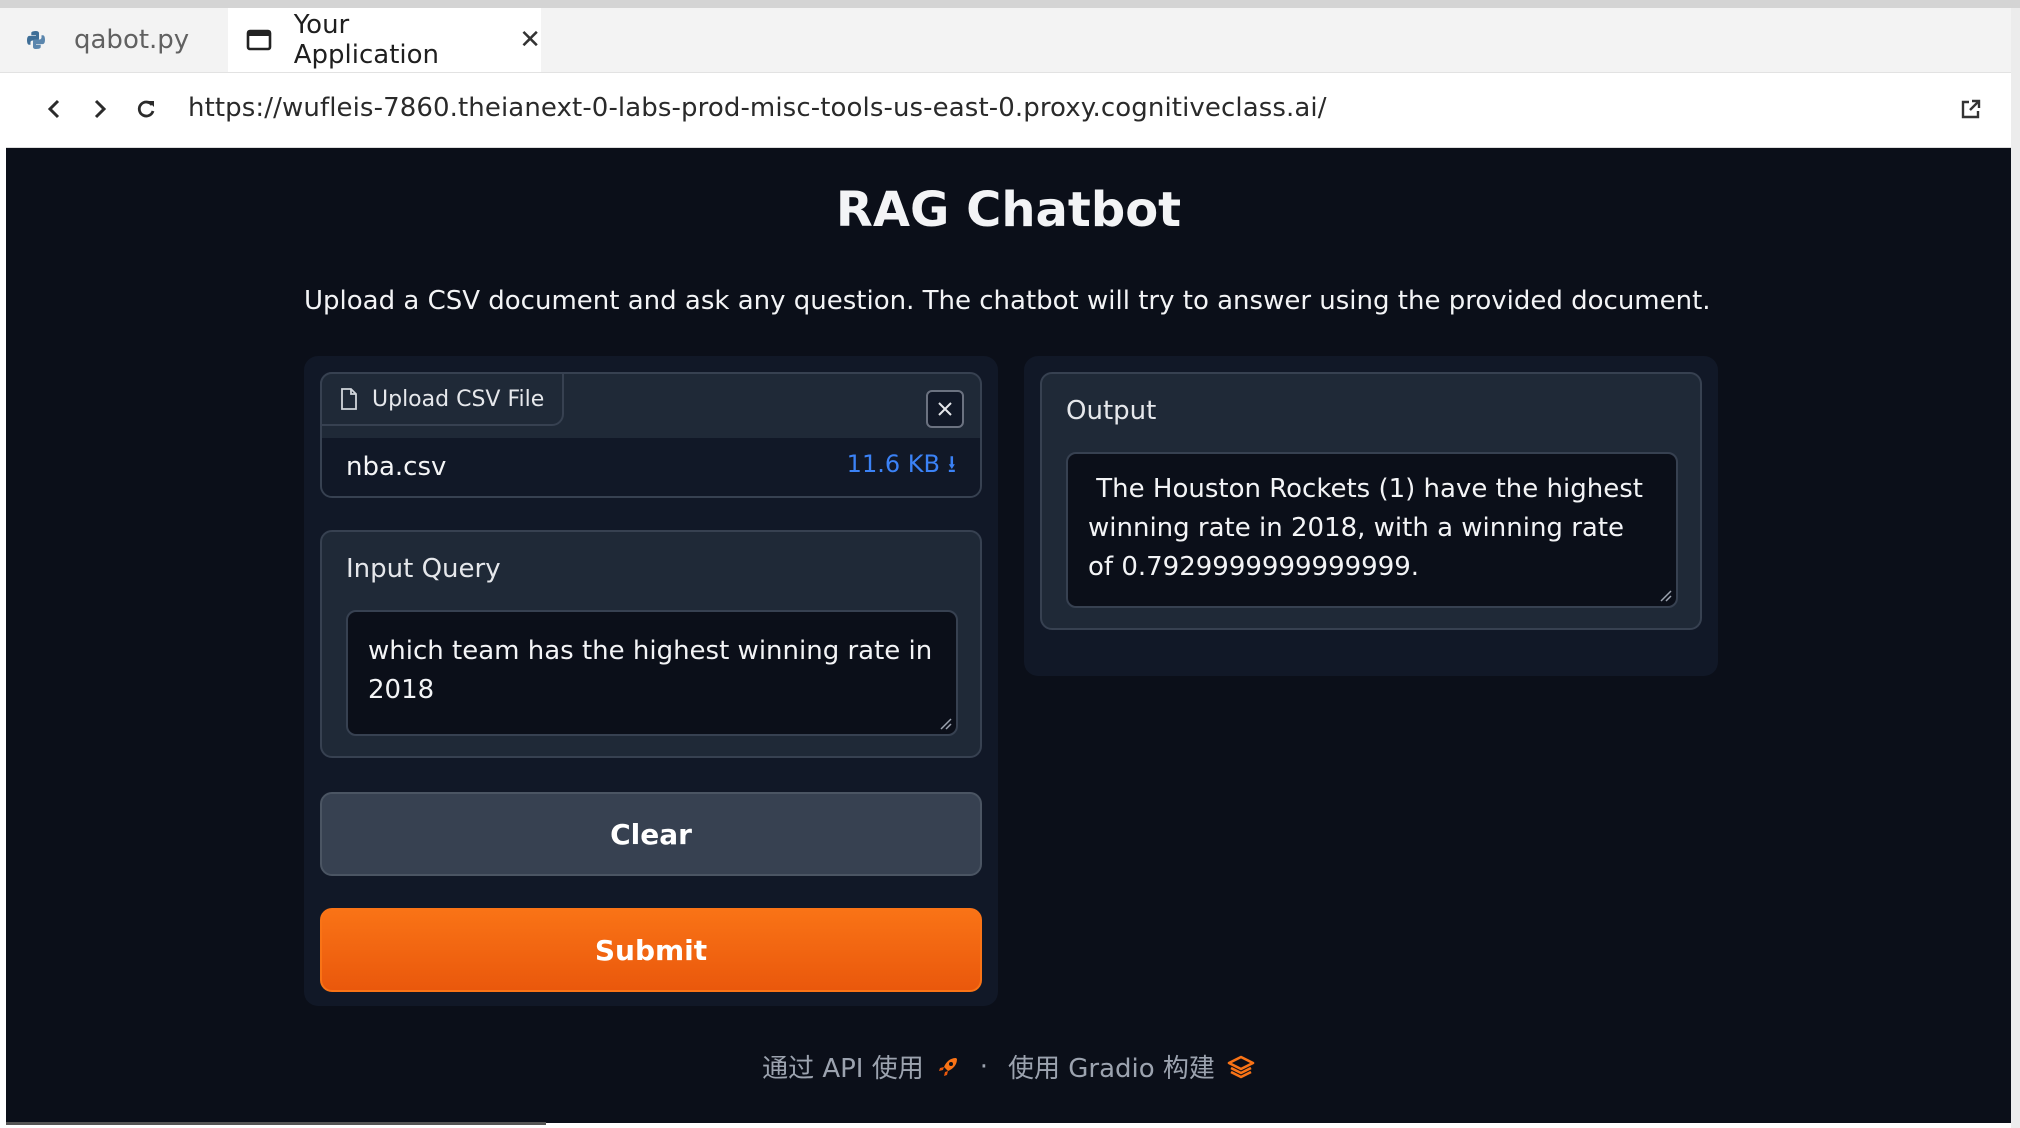  I want to click on page-title: RAG Chatbot, so click(1008, 210).